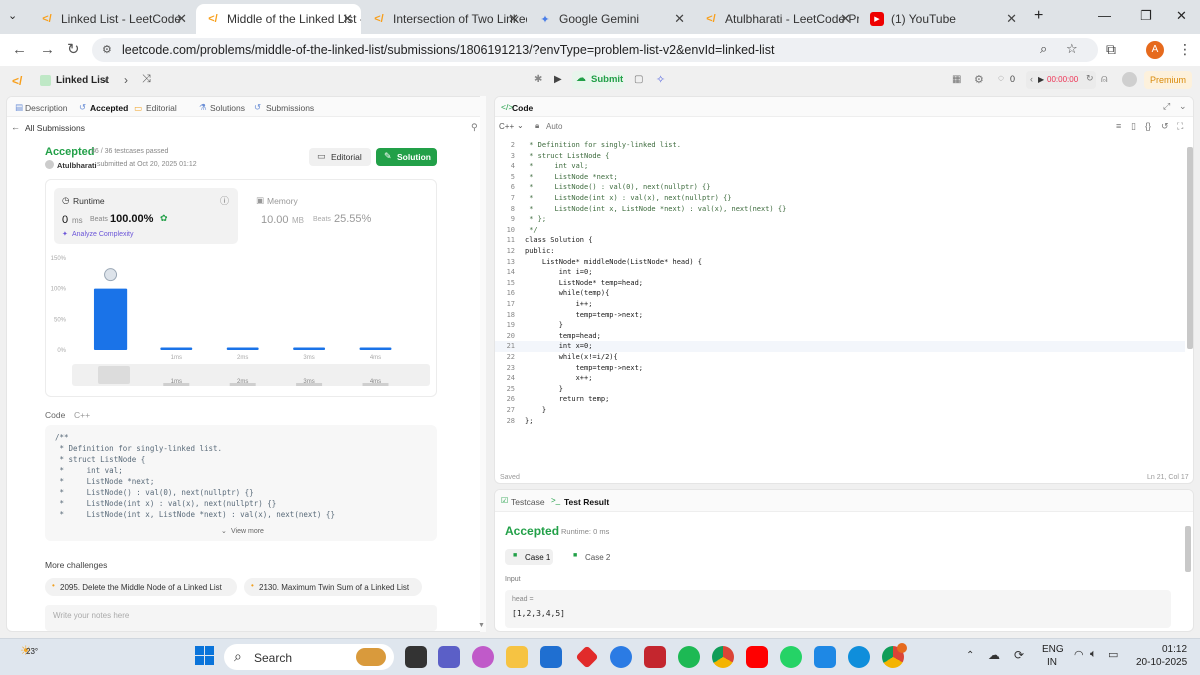 This screenshot has height=675, width=1200. Describe the element at coordinates (1148, 126) in the screenshot. I see `braces-icon: {}` at that location.